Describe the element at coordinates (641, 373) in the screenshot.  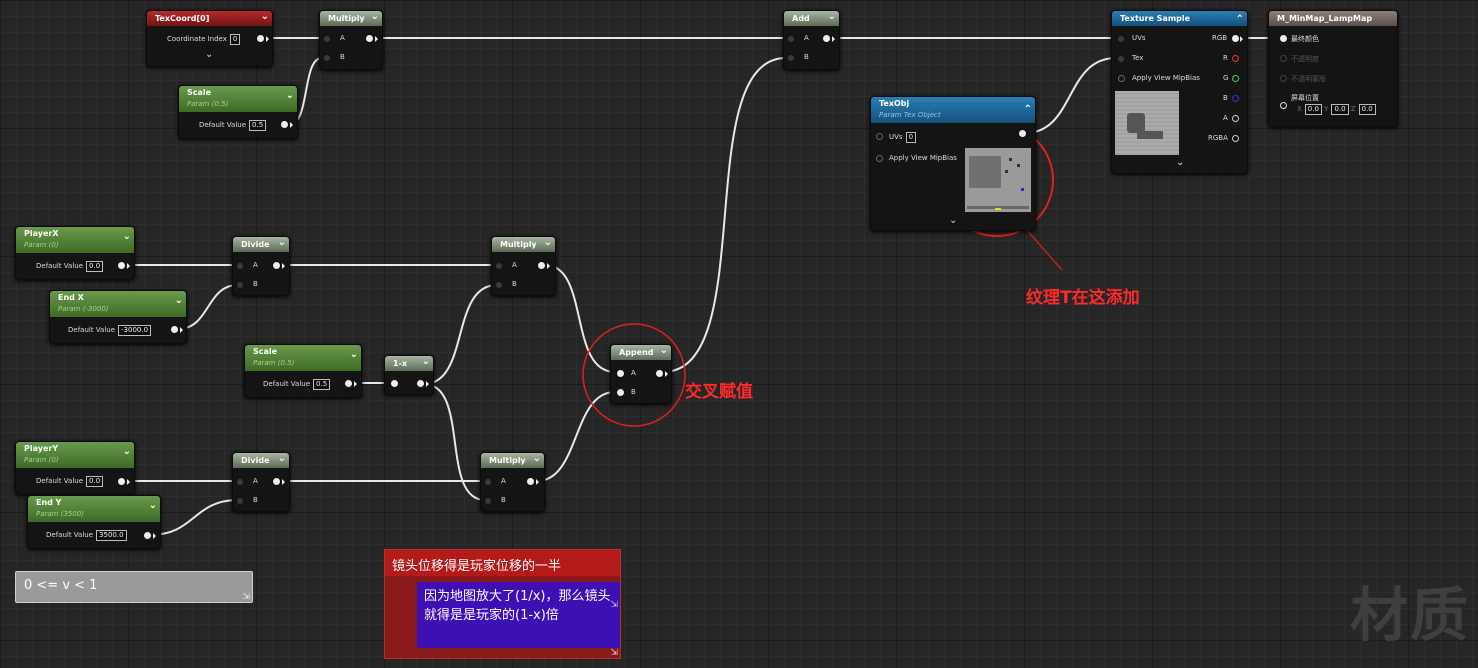
I see `append-node: Append A B` at that location.